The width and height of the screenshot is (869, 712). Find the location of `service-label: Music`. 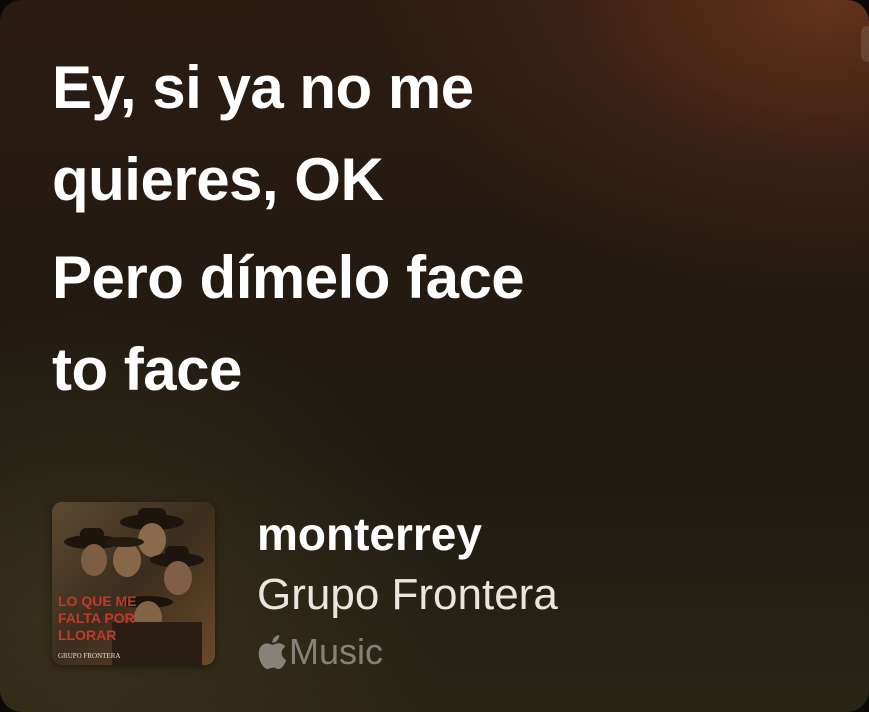

service-label: Music is located at coordinates (336, 651).